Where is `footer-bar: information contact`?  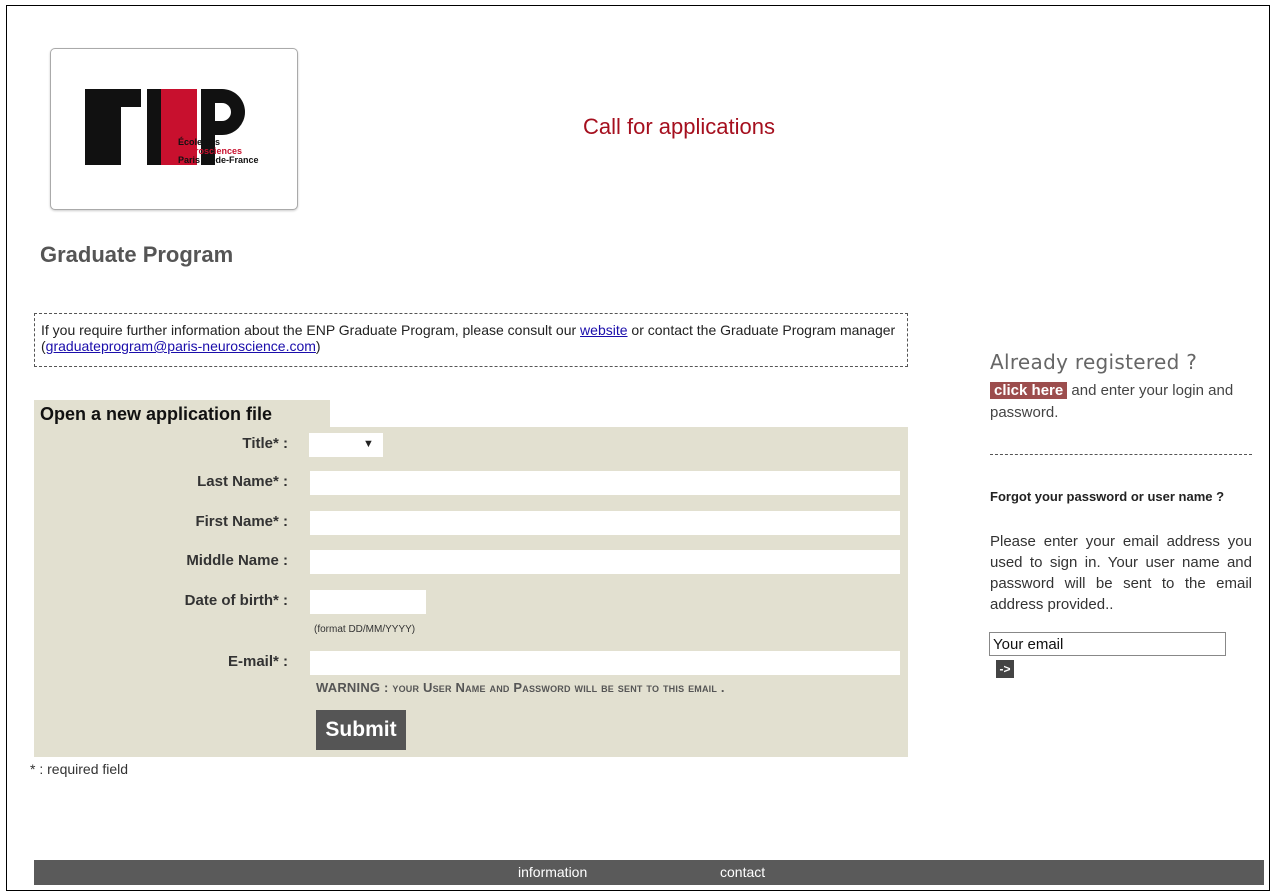
footer-bar: information contact is located at coordinates (649, 872).